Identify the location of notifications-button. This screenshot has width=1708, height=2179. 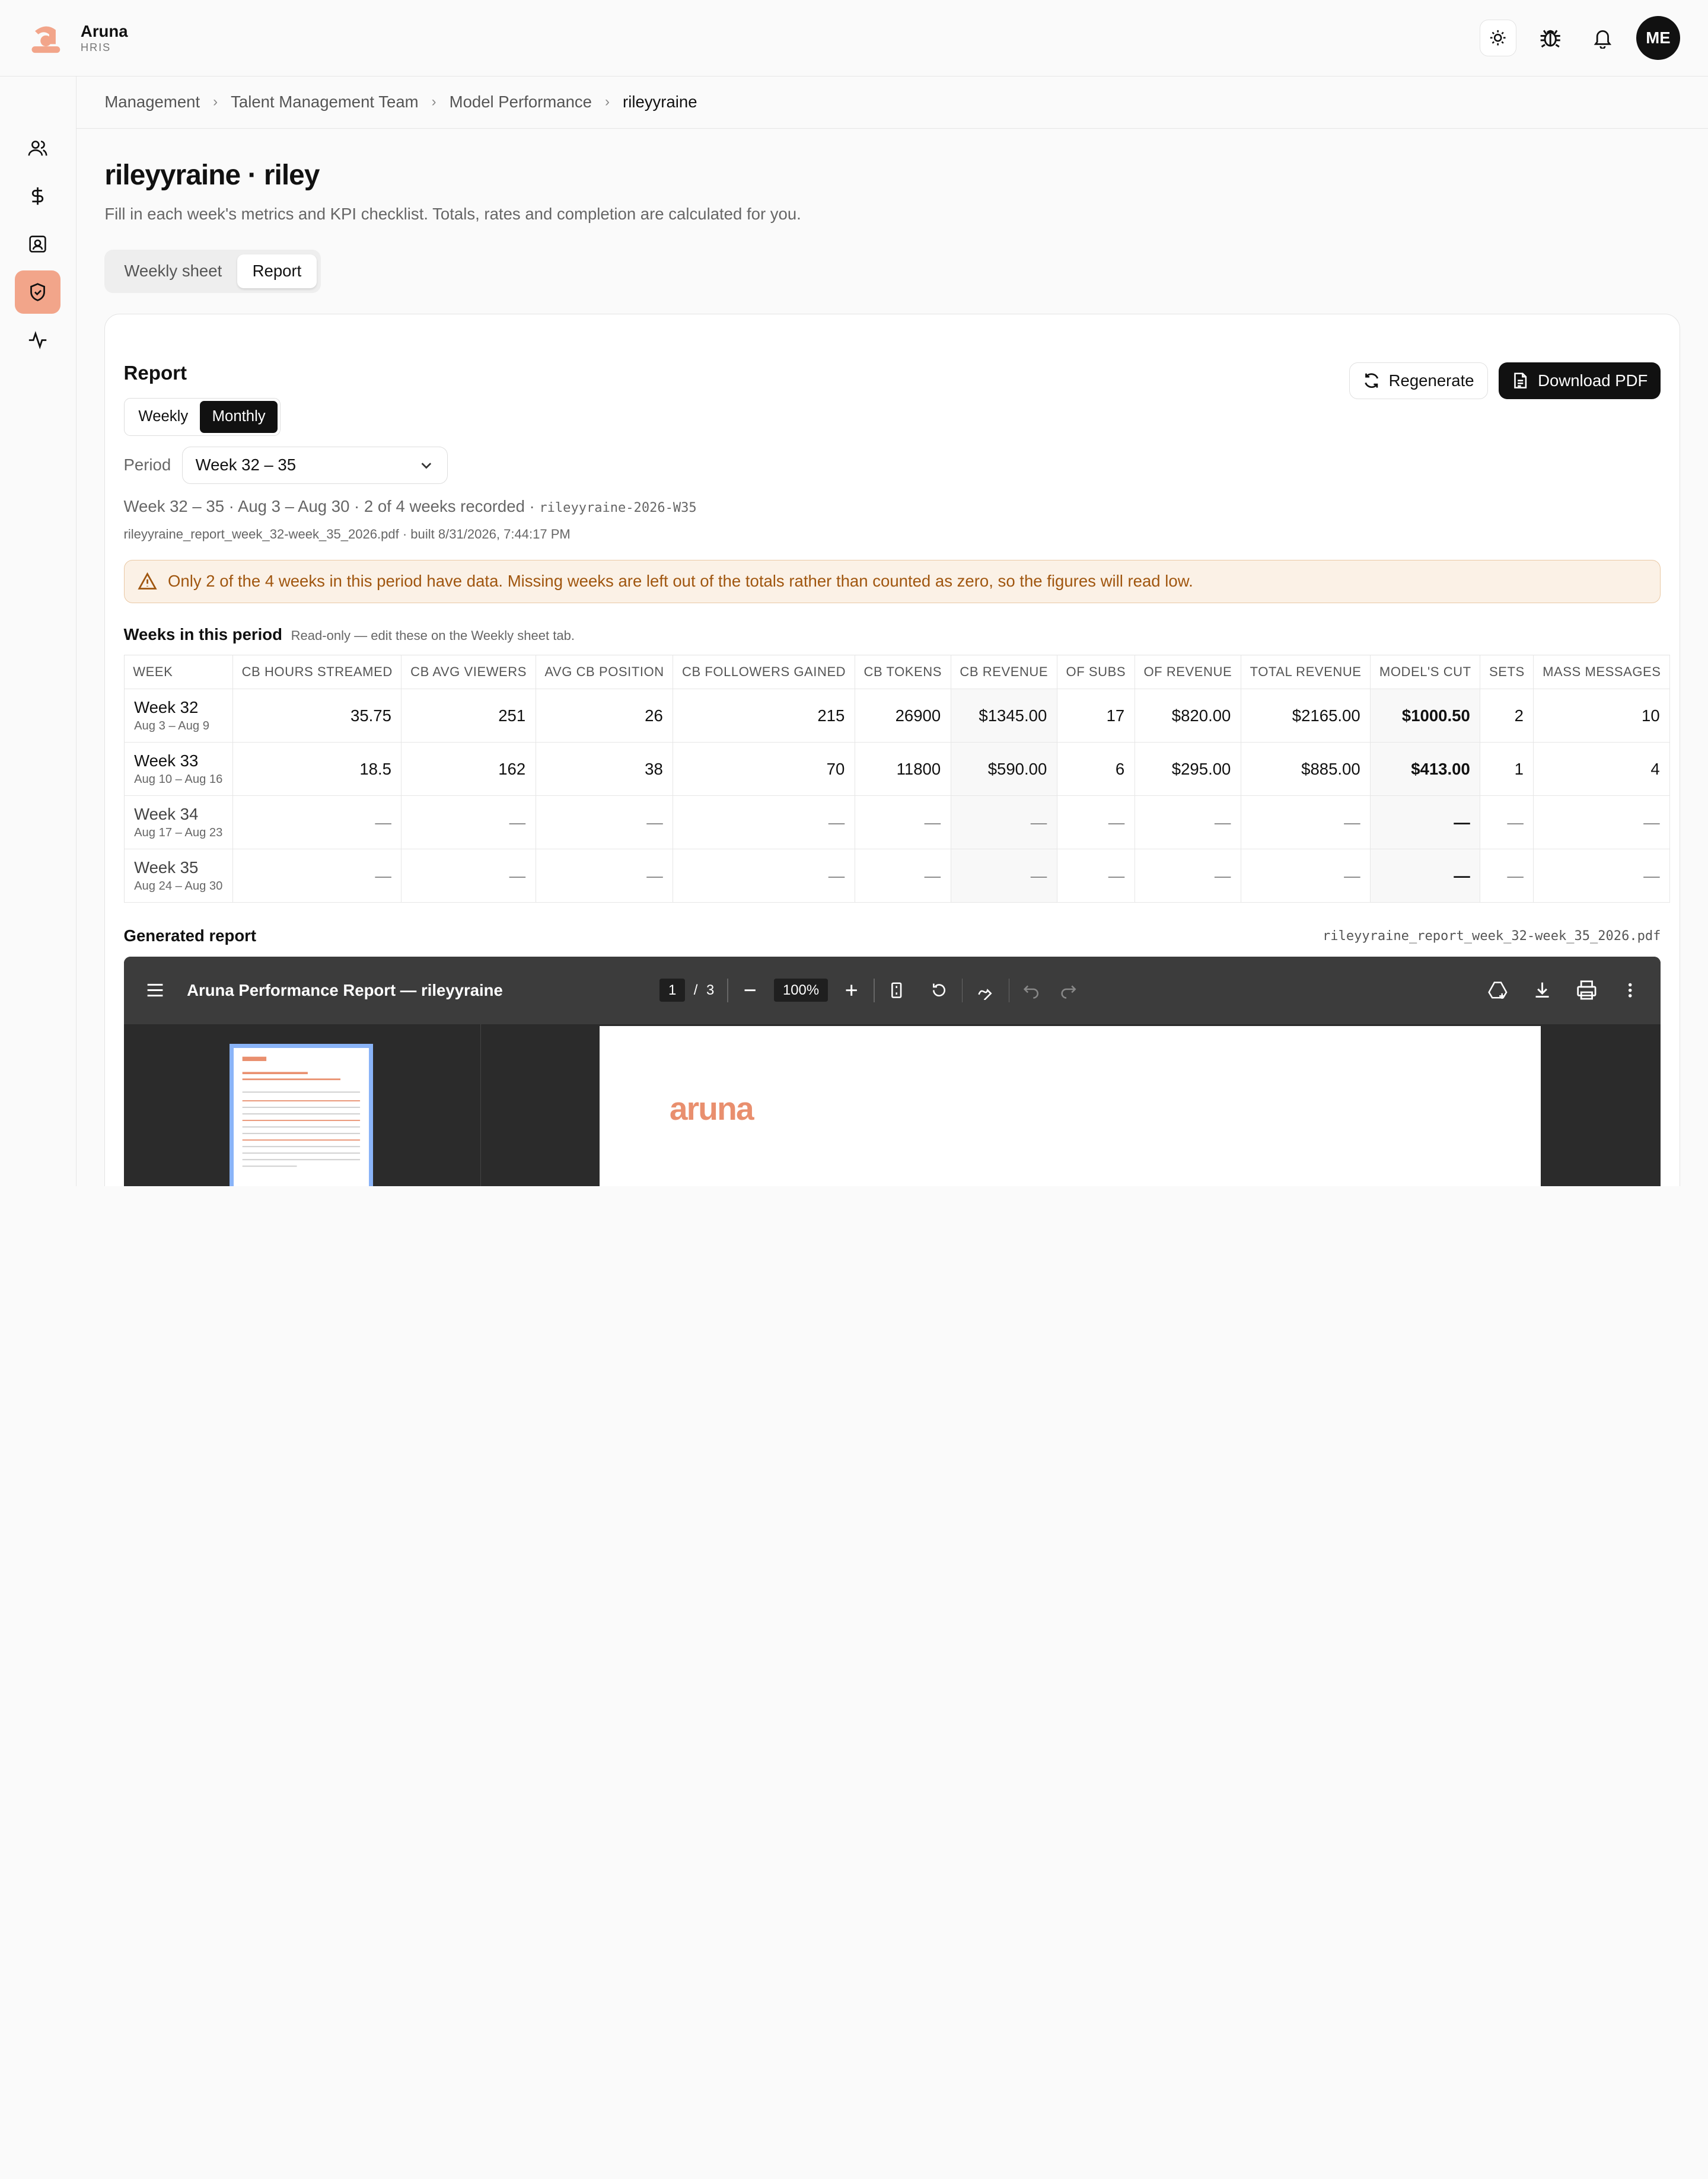
(1602, 38).